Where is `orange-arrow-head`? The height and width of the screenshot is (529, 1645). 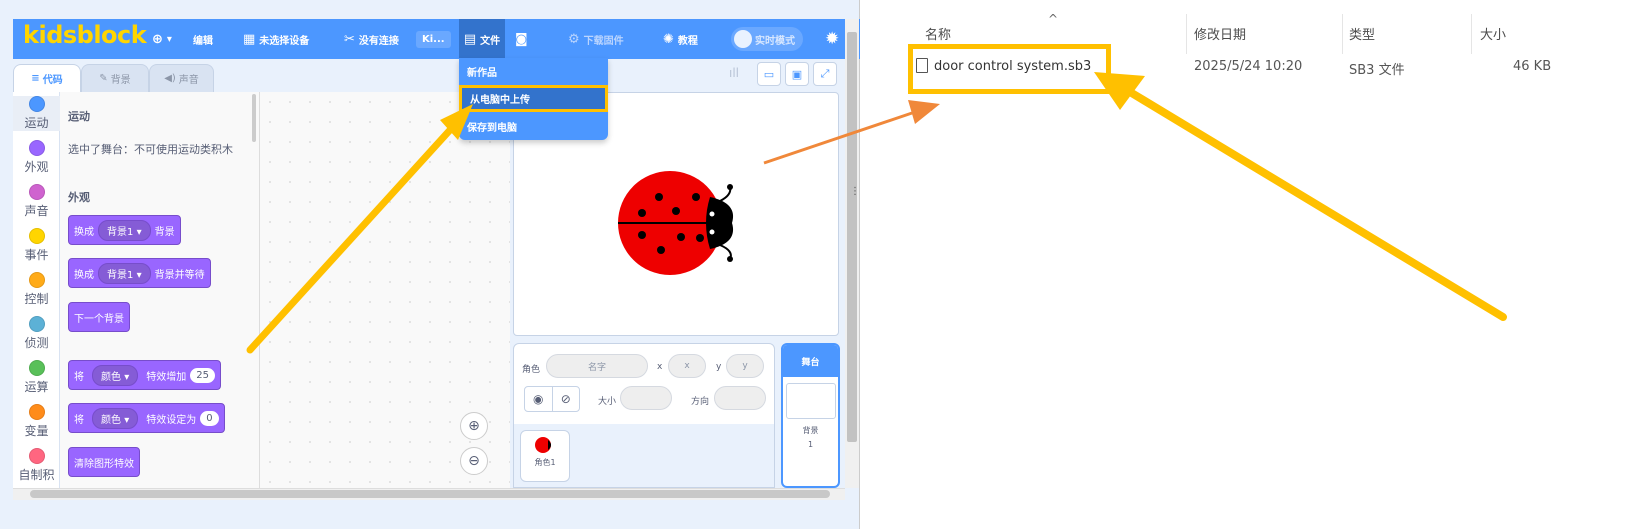 orange-arrow-head is located at coordinates (924, 112).